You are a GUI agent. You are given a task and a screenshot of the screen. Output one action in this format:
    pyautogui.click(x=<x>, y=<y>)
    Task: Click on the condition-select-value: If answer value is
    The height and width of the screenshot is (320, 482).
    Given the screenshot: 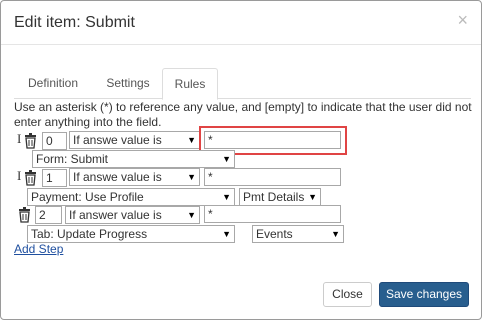 What is the action you would take?
    pyautogui.click(x=115, y=215)
    